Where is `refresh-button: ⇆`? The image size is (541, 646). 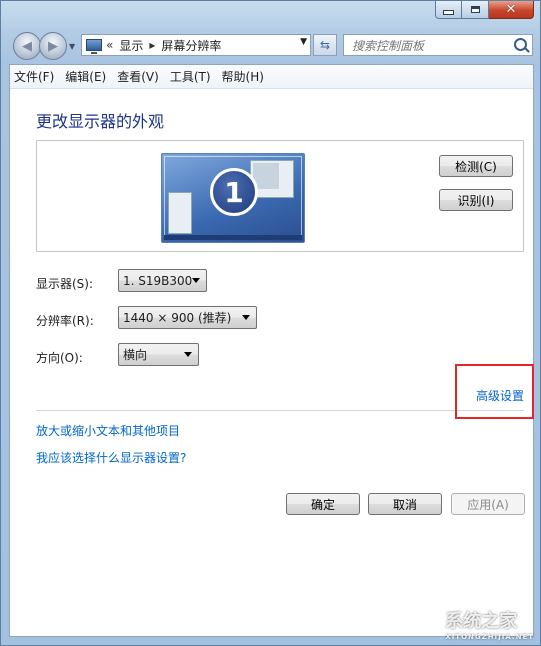
refresh-button: ⇆ is located at coordinates (325, 45).